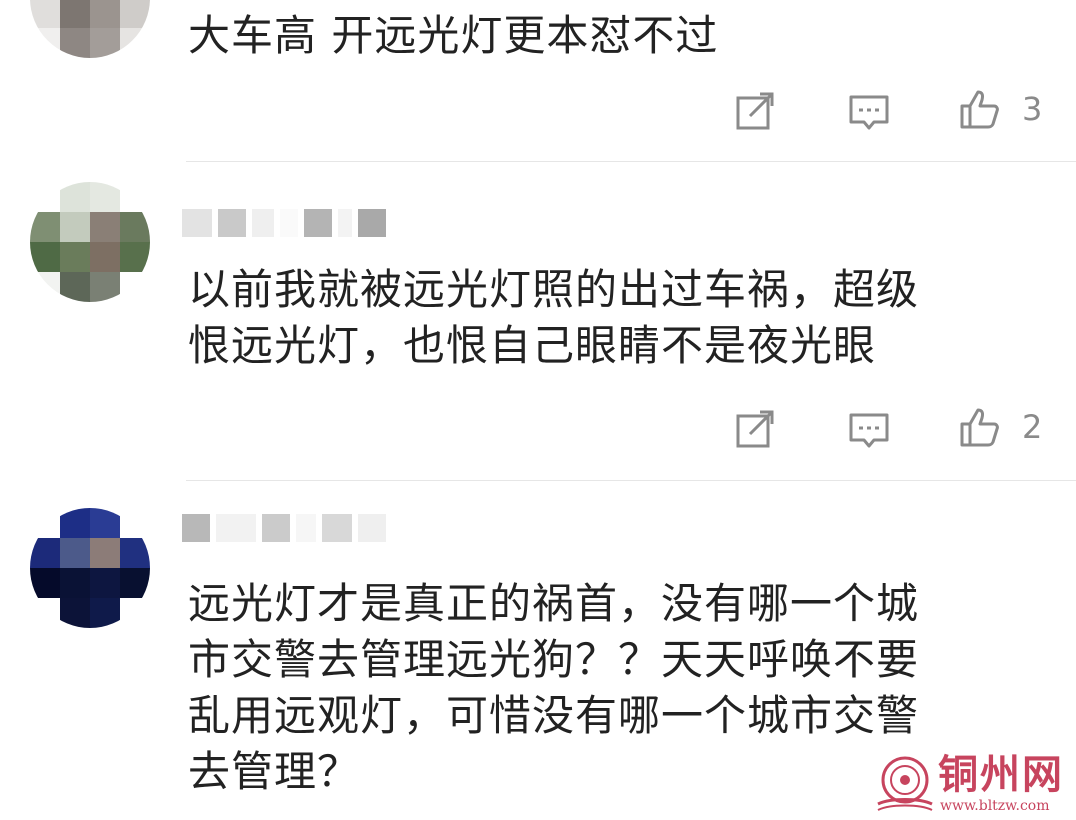 This screenshot has height=820, width=1076. What do you see at coordinates (995, 806) in the screenshot?
I see `watermark-url: www.bltzw.com` at bounding box center [995, 806].